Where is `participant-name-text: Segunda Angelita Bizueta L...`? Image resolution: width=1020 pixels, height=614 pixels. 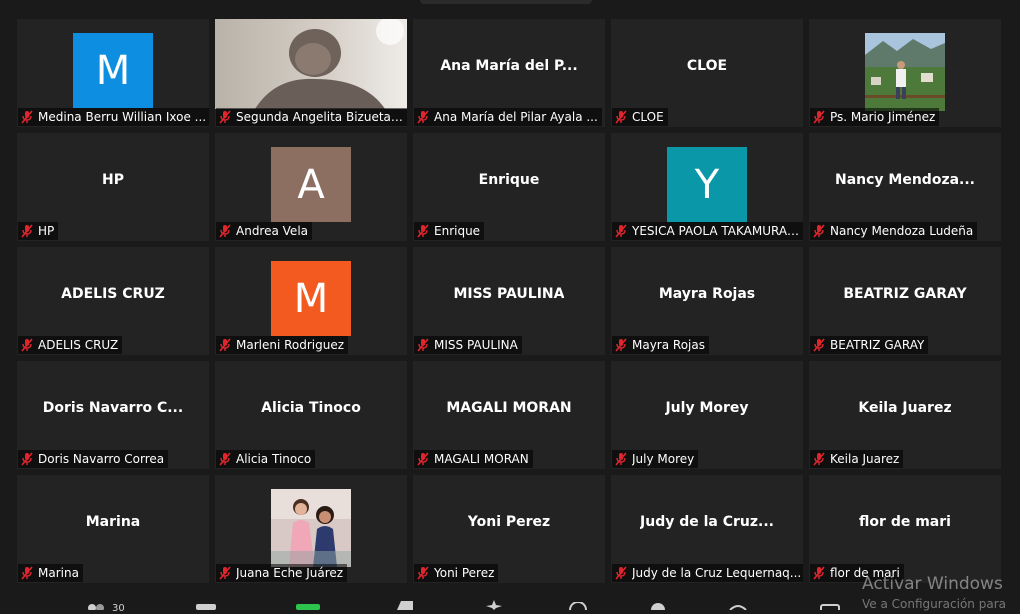 participant-name-text: Segunda Angelita Bizueta L... is located at coordinates (321, 117).